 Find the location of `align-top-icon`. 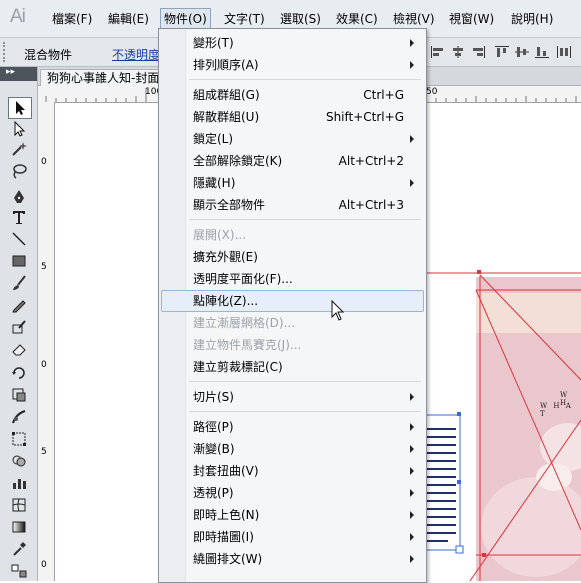

align-top-icon is located at coordinates (502, 52).